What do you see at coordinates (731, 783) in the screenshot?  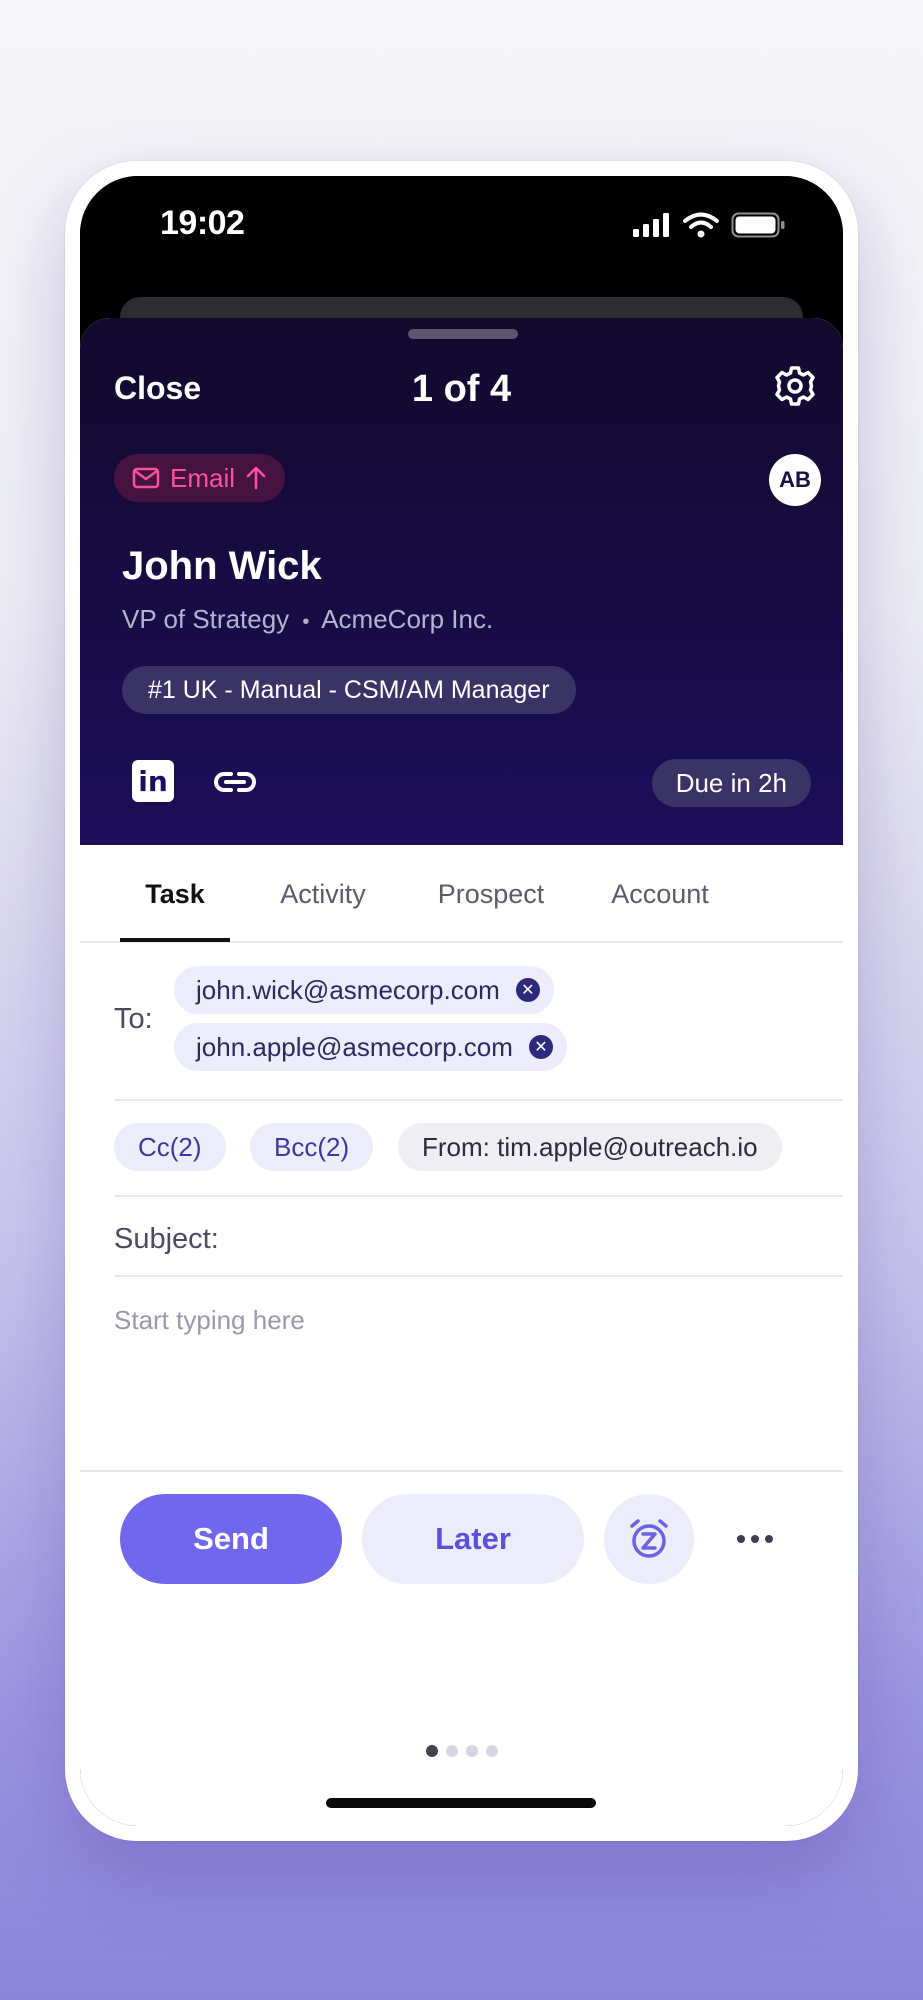 I see `due-badge: Due in 2h` at bounding box center [731, 783].